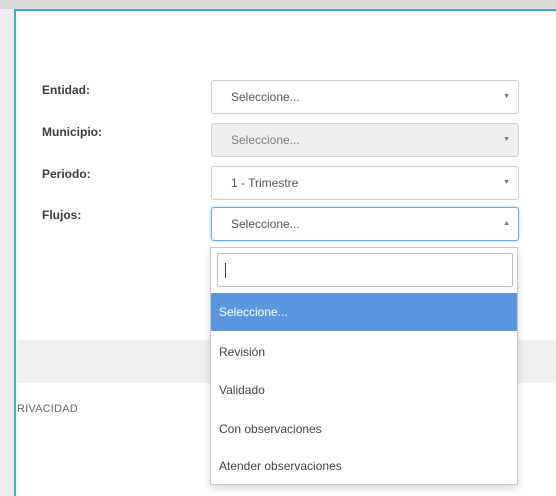 The image size is (556, 496). What do you see at coordinates (364, 352) in the screenshot?
I see `dropdown-option-revision: Revisión` at bounding box center [364, 352].